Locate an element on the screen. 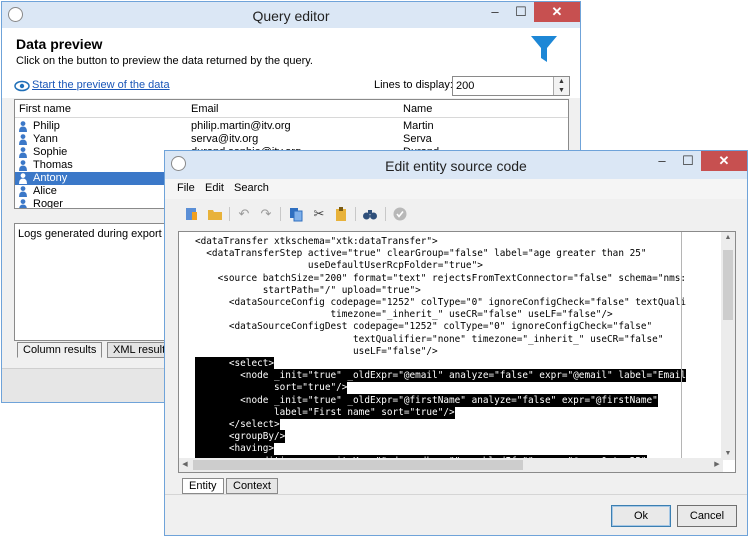 This screenshot has height=538, width=750. spinner-down-icon: ▼ is located at coordinates (561, 90).